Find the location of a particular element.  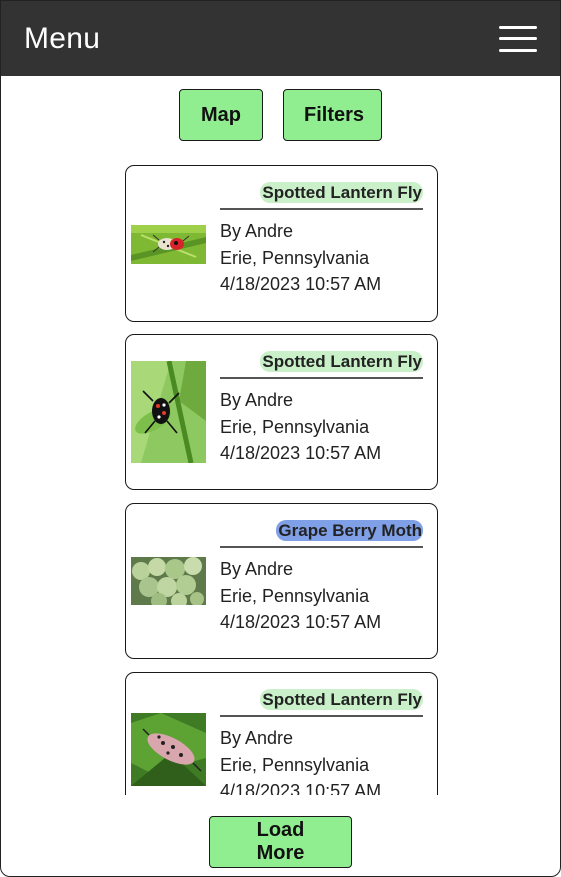

grape-cluster-photo is located at coordinates (168, 581).